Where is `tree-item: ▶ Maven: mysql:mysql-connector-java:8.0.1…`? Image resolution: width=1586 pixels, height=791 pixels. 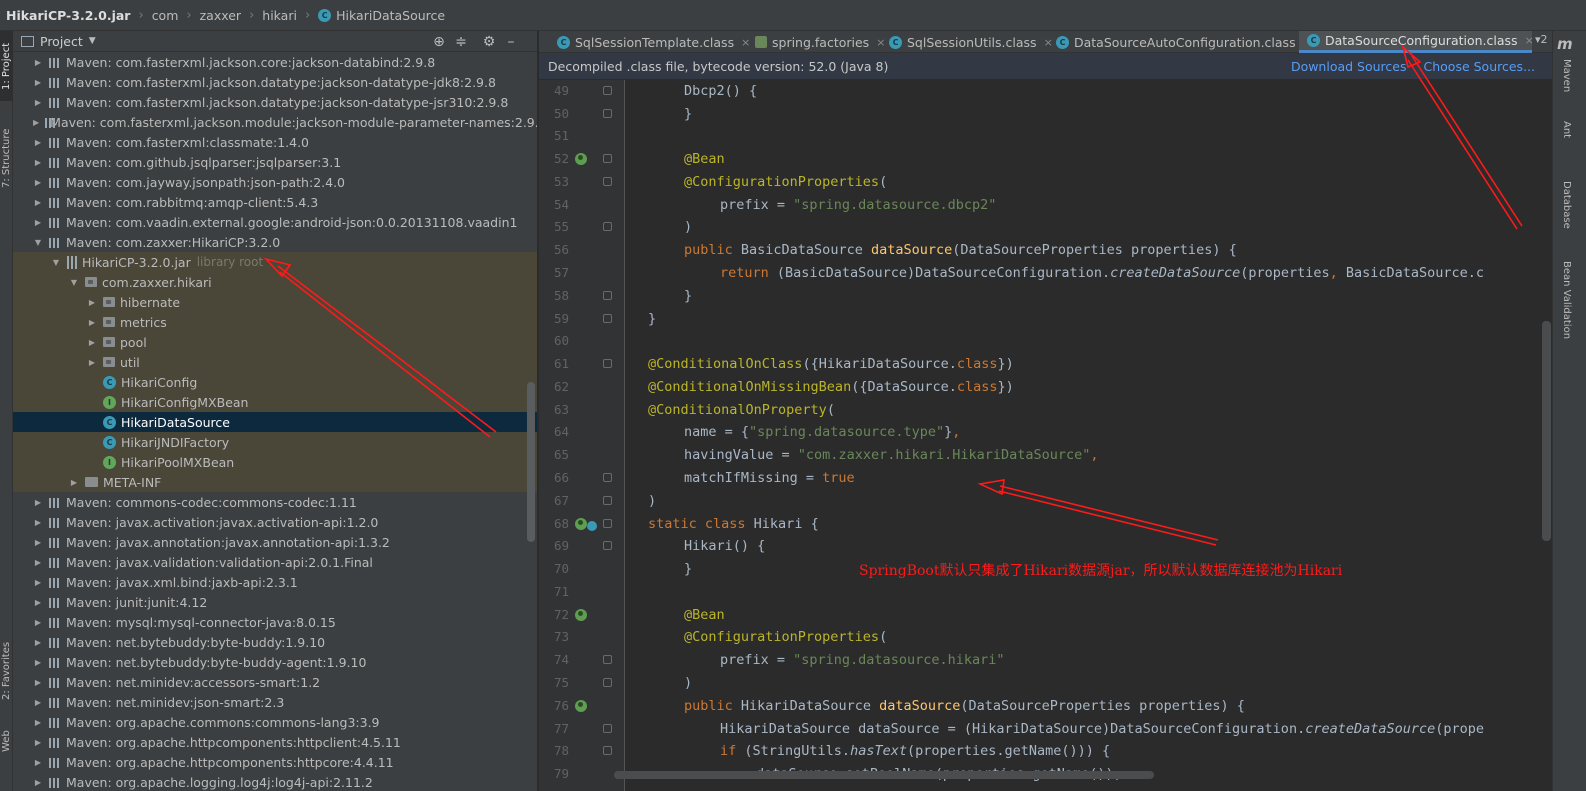 tree-item: ▶ Maven: mysql:mysql-connector-java:8.0.1… is located at coordinates (275, 622).